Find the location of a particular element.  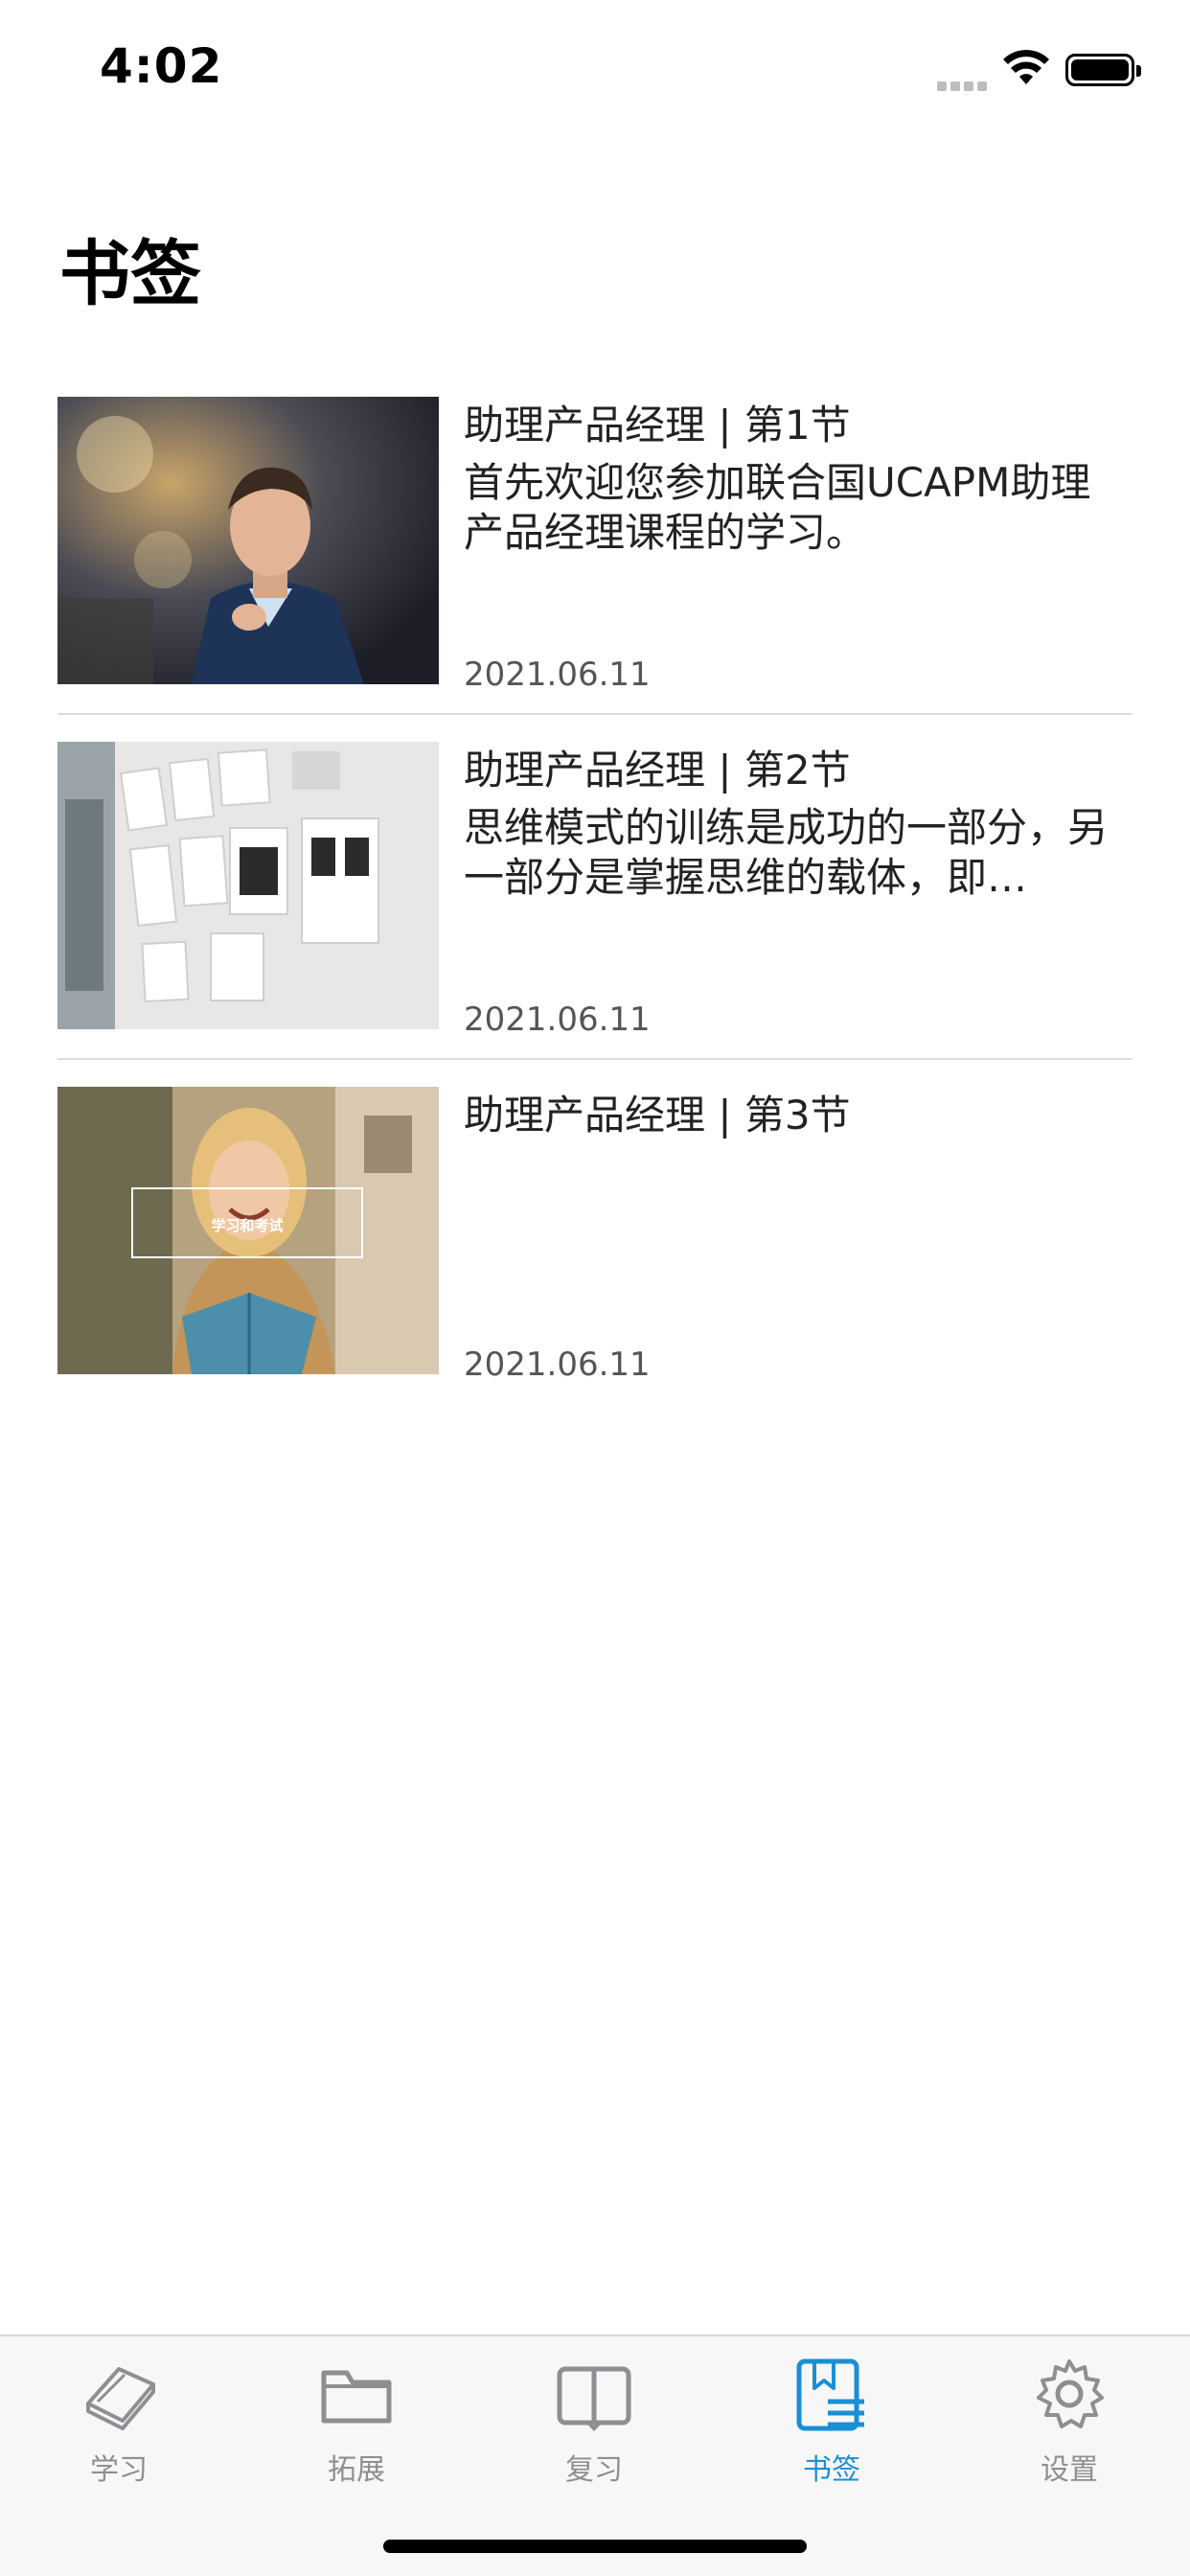

tab-review: 复习 is located at coordinates (594, 2417).